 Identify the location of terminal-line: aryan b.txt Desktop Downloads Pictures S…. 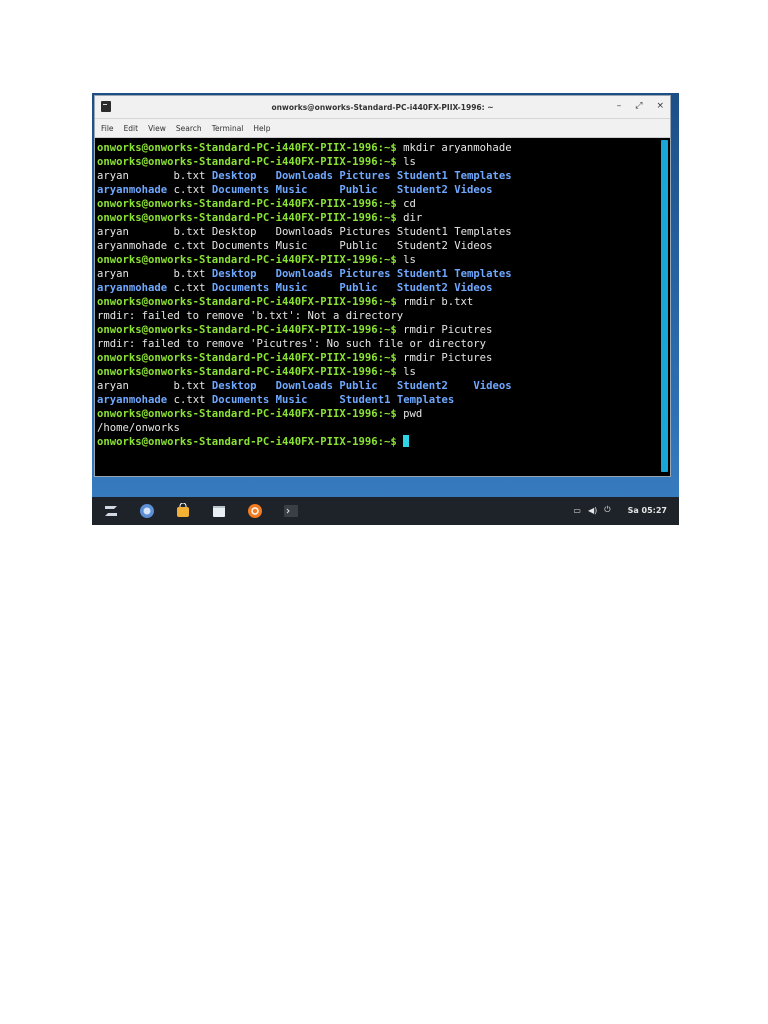
(383, 274).